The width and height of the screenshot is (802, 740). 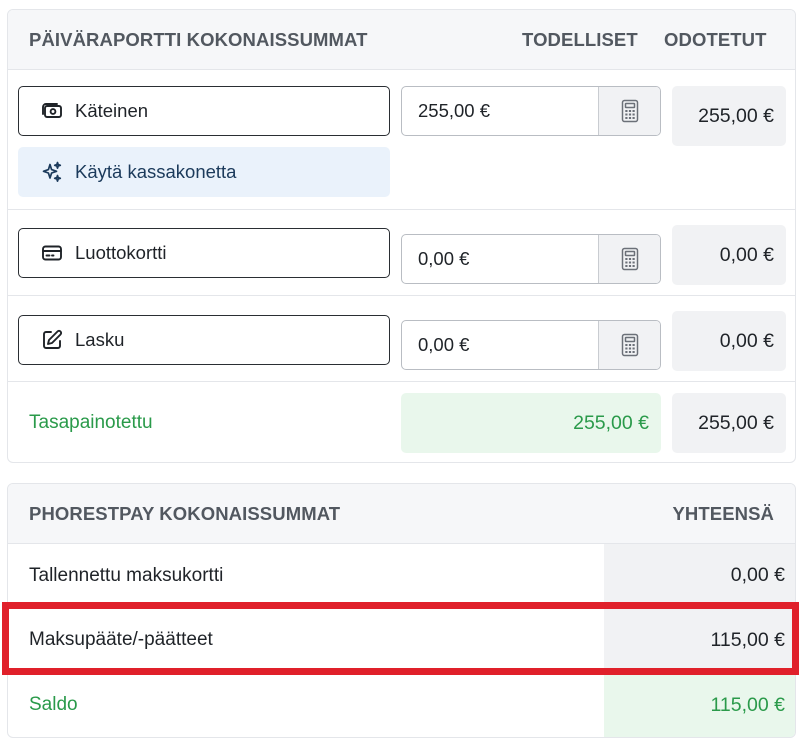 I want to click on use-cash-register-label: Käytä kassakonetta, so click(x=156, y=171).